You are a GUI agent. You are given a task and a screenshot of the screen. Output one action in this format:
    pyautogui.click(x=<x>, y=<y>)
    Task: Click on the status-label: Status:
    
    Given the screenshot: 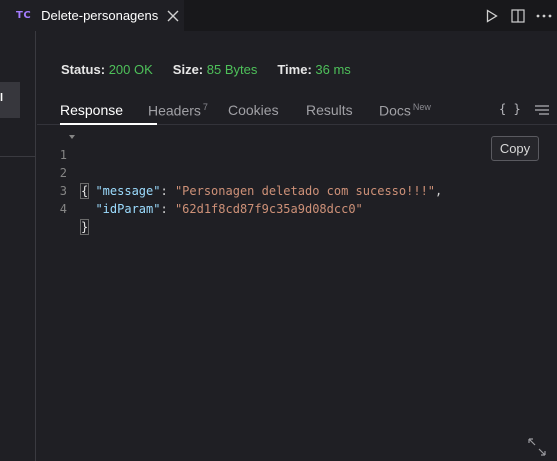 What is the action you would take?
    pyautogui.click(x=83, y=69)
    